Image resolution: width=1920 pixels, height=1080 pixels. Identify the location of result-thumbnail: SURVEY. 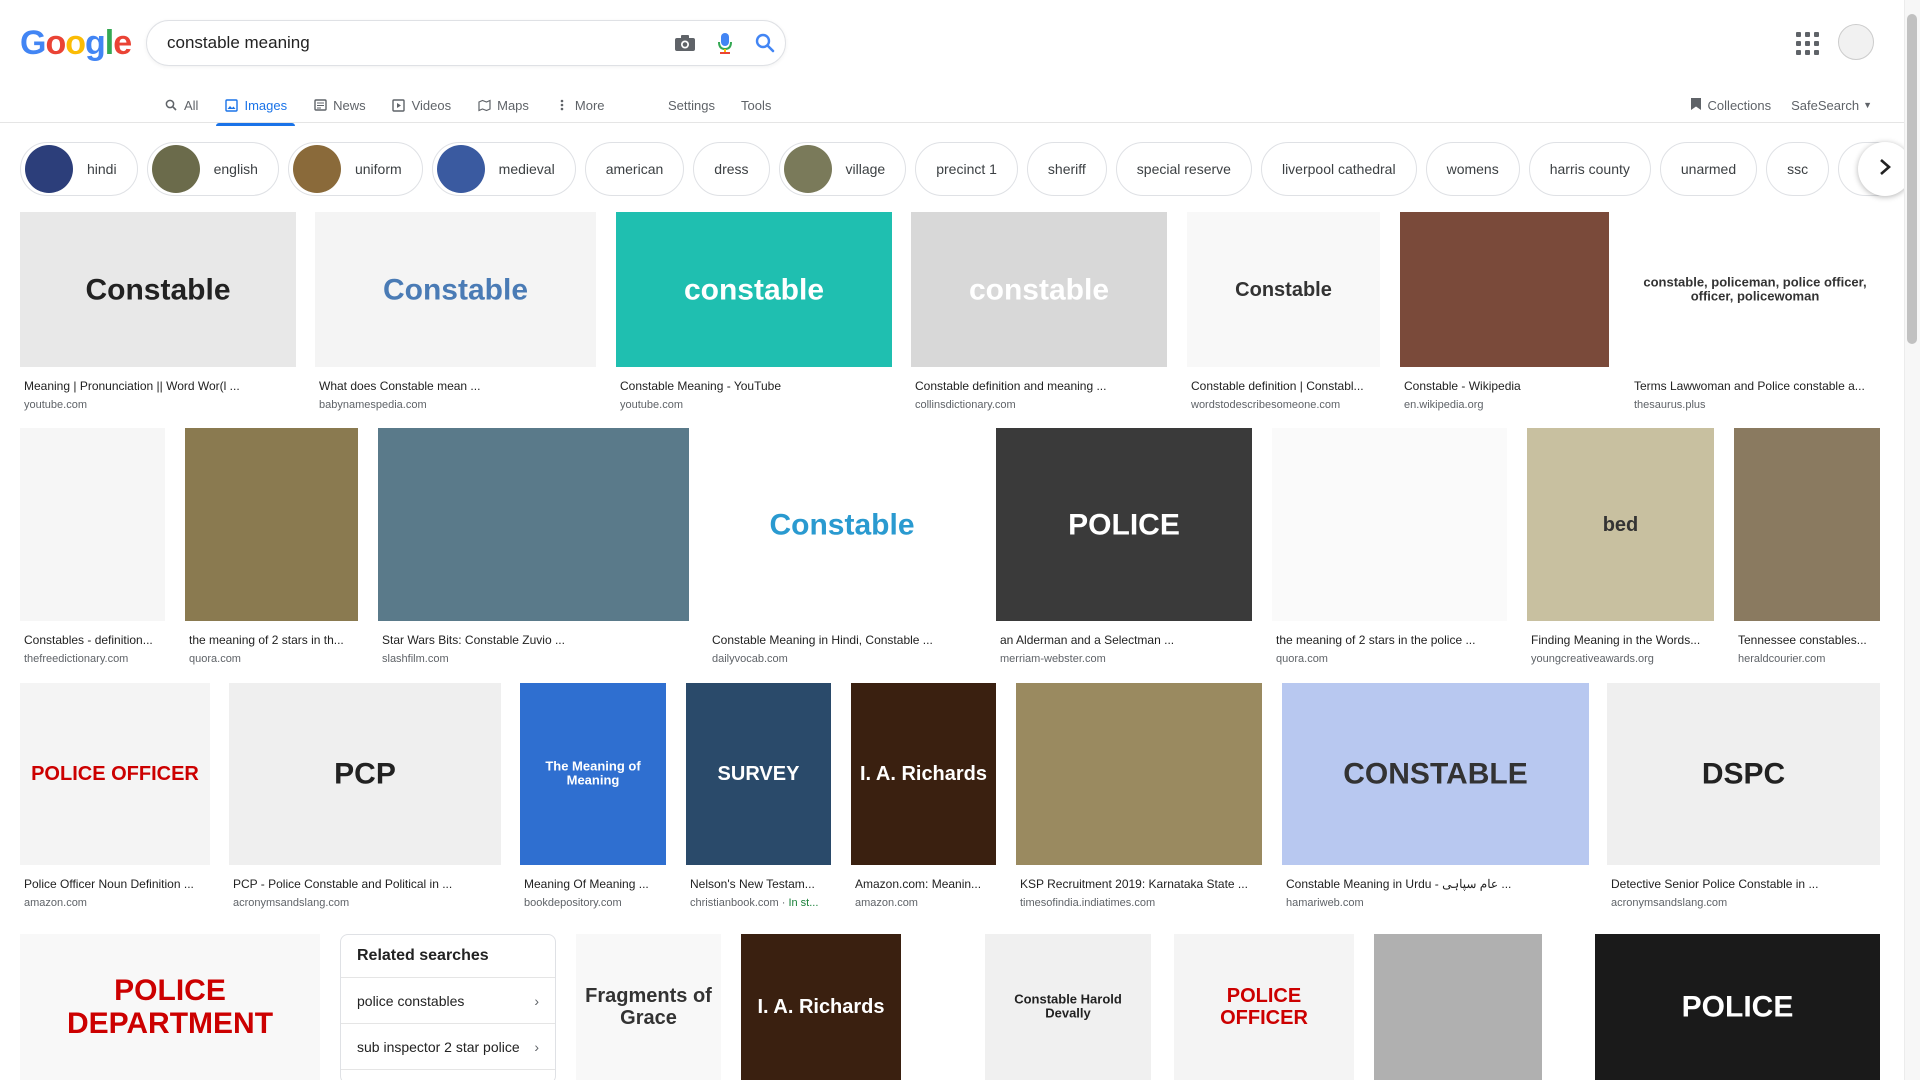
(758, 774).